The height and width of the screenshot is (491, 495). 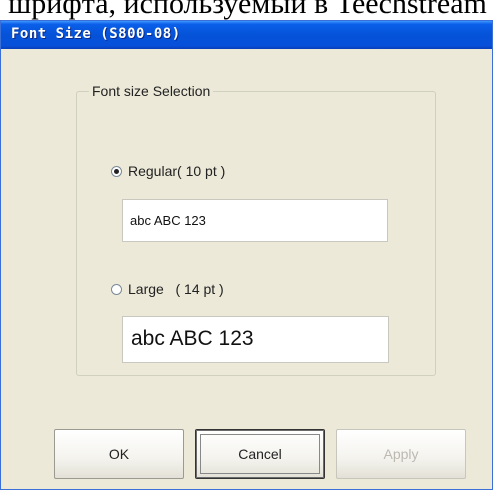 I want to click on apply-button-label: Apply, so click(x=401, y=454).